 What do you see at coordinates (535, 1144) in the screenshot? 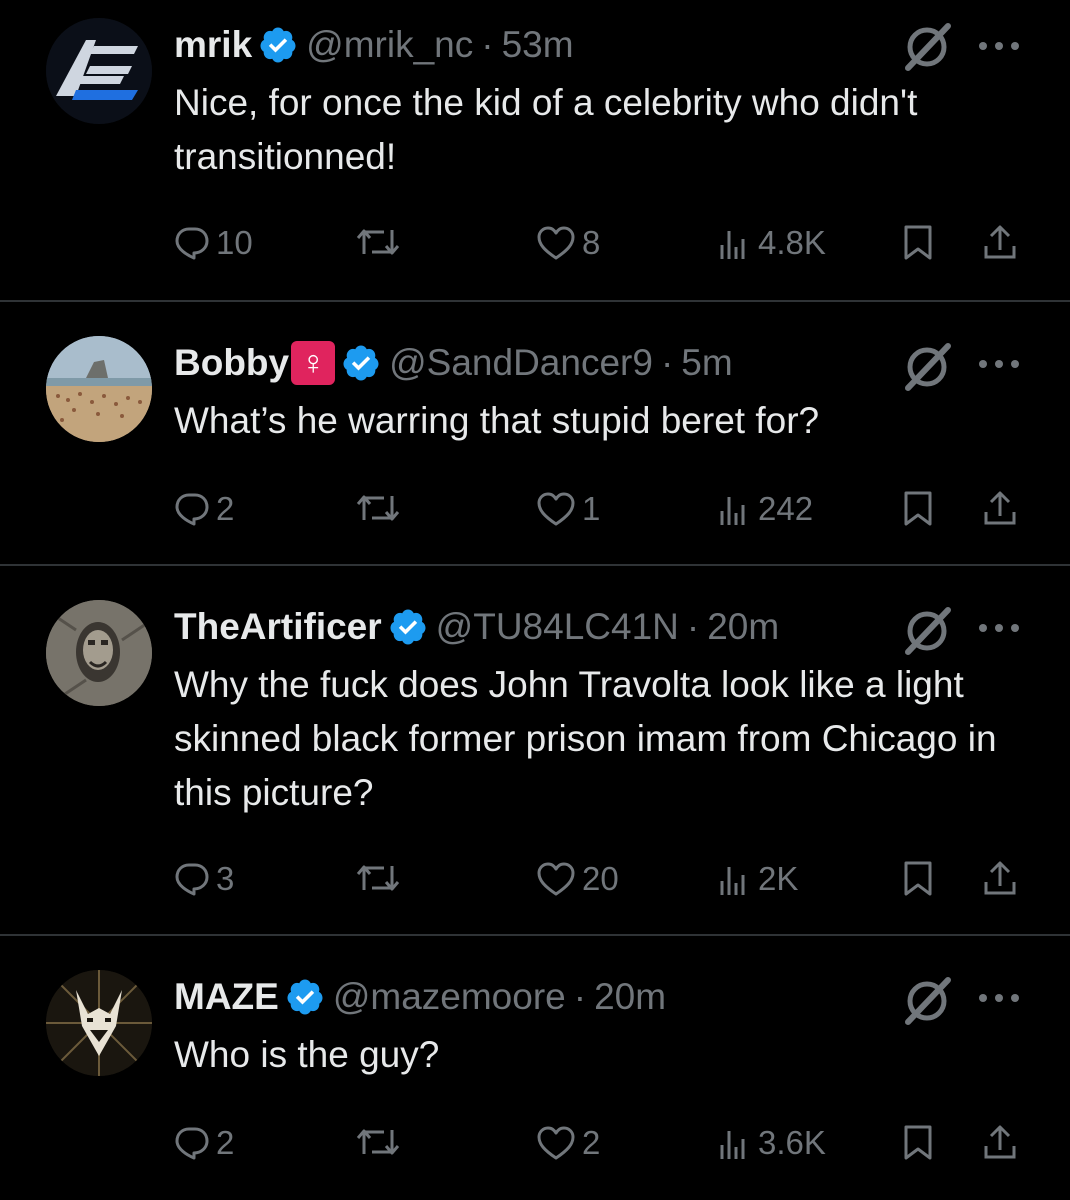
I see `action-bar: 2 2 3.6K` at bounding box center [535, 1144].